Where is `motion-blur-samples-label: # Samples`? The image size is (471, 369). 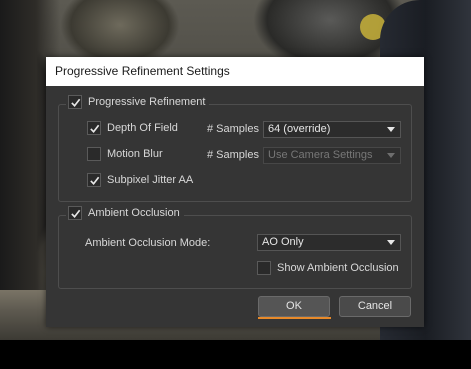
motion-blur-samples-label: # Samples is located at coordinates (233, 155).